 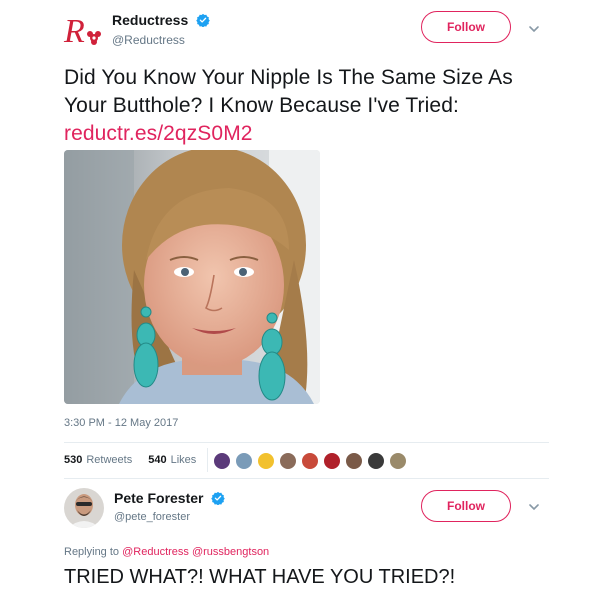 I want to click on author-handle: @pete_forester, so click(x=152, y=517).